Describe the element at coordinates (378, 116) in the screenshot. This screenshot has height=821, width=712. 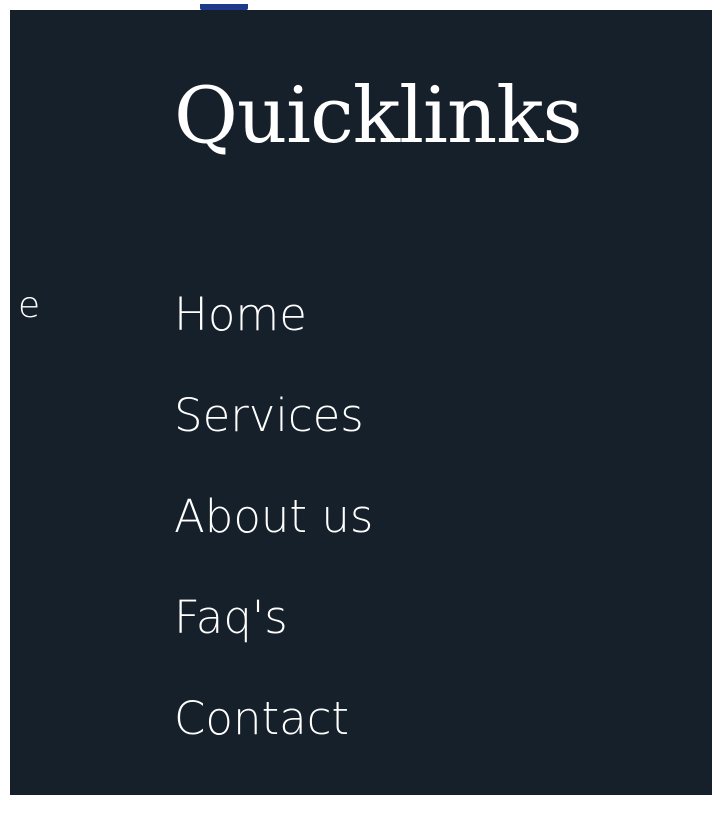
I see `quicklinks-title: Quicklinks` at that location.